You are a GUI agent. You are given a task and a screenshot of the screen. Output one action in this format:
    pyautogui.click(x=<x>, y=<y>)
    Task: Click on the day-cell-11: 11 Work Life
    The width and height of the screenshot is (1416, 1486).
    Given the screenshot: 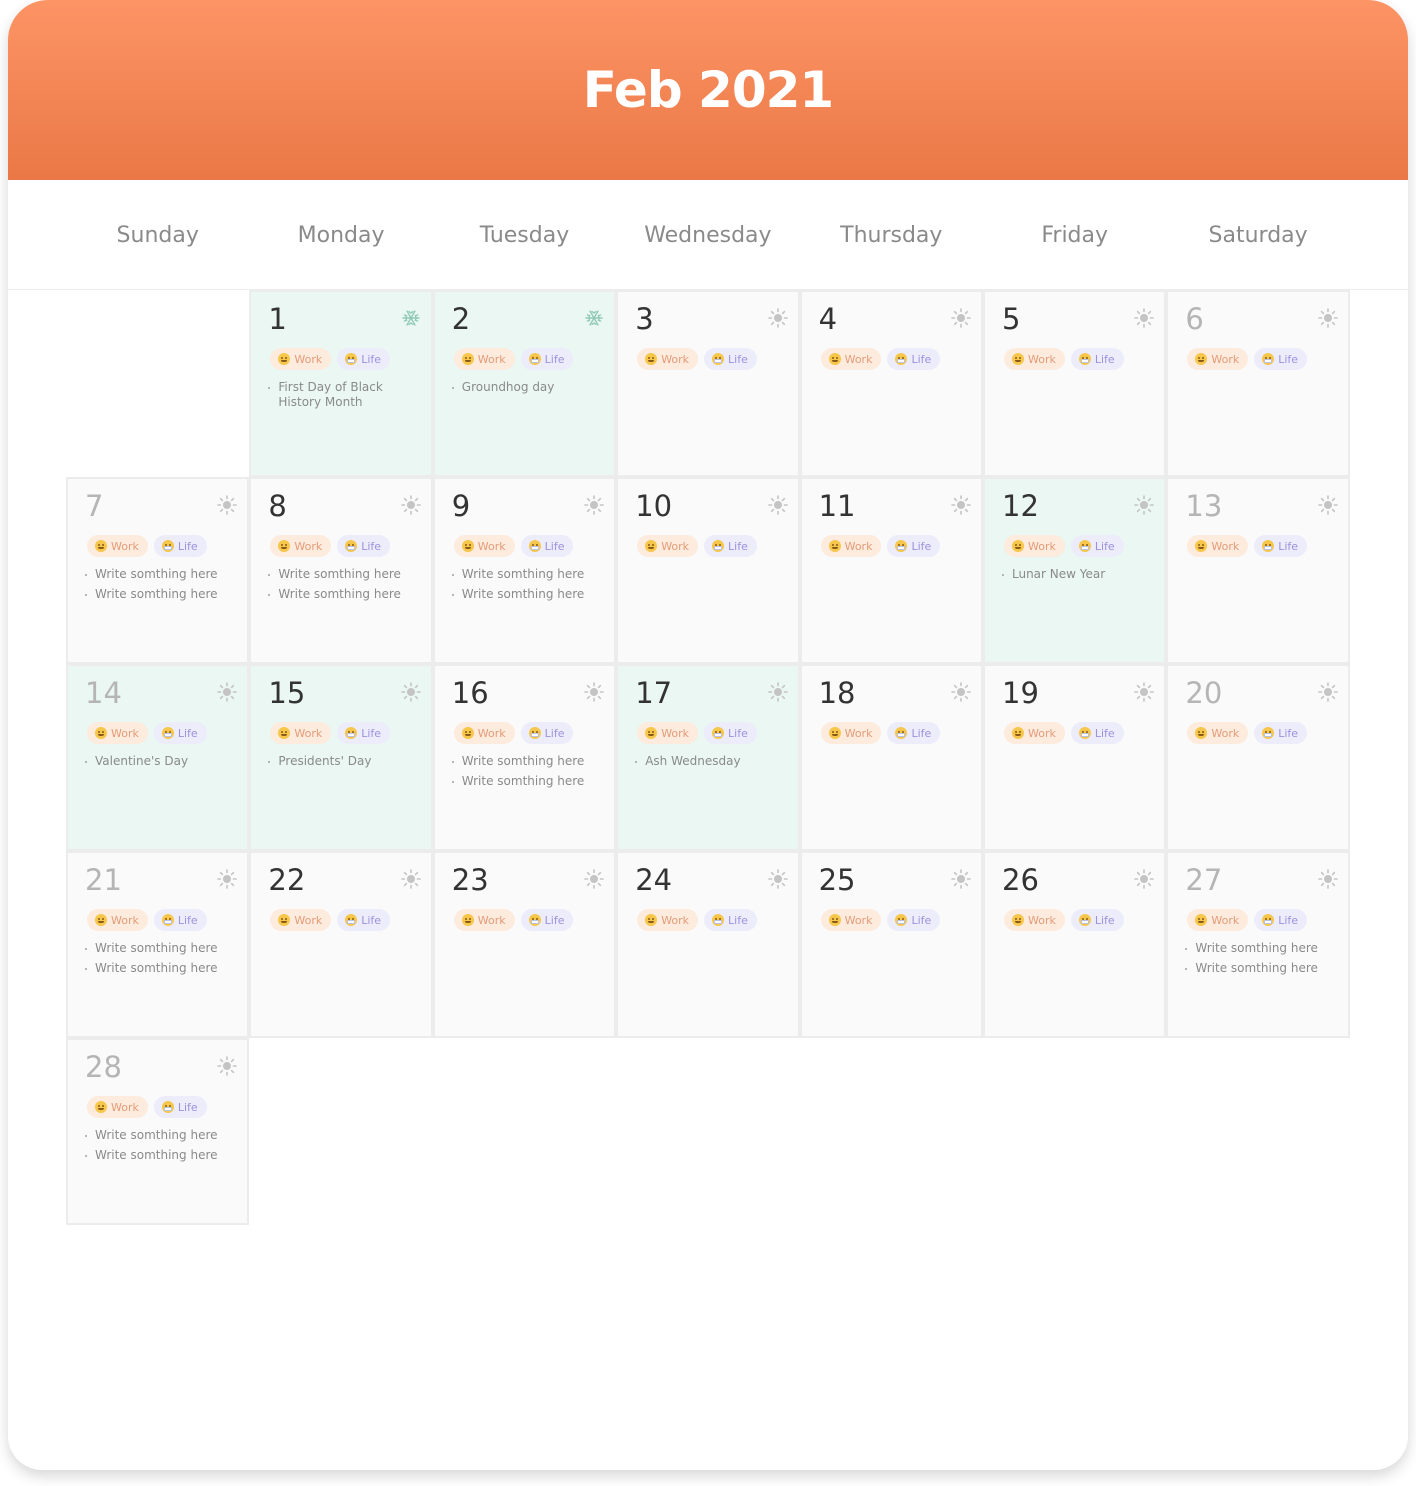 What is the action you would take?
    pyautogui.click(x=891, y=570)
    